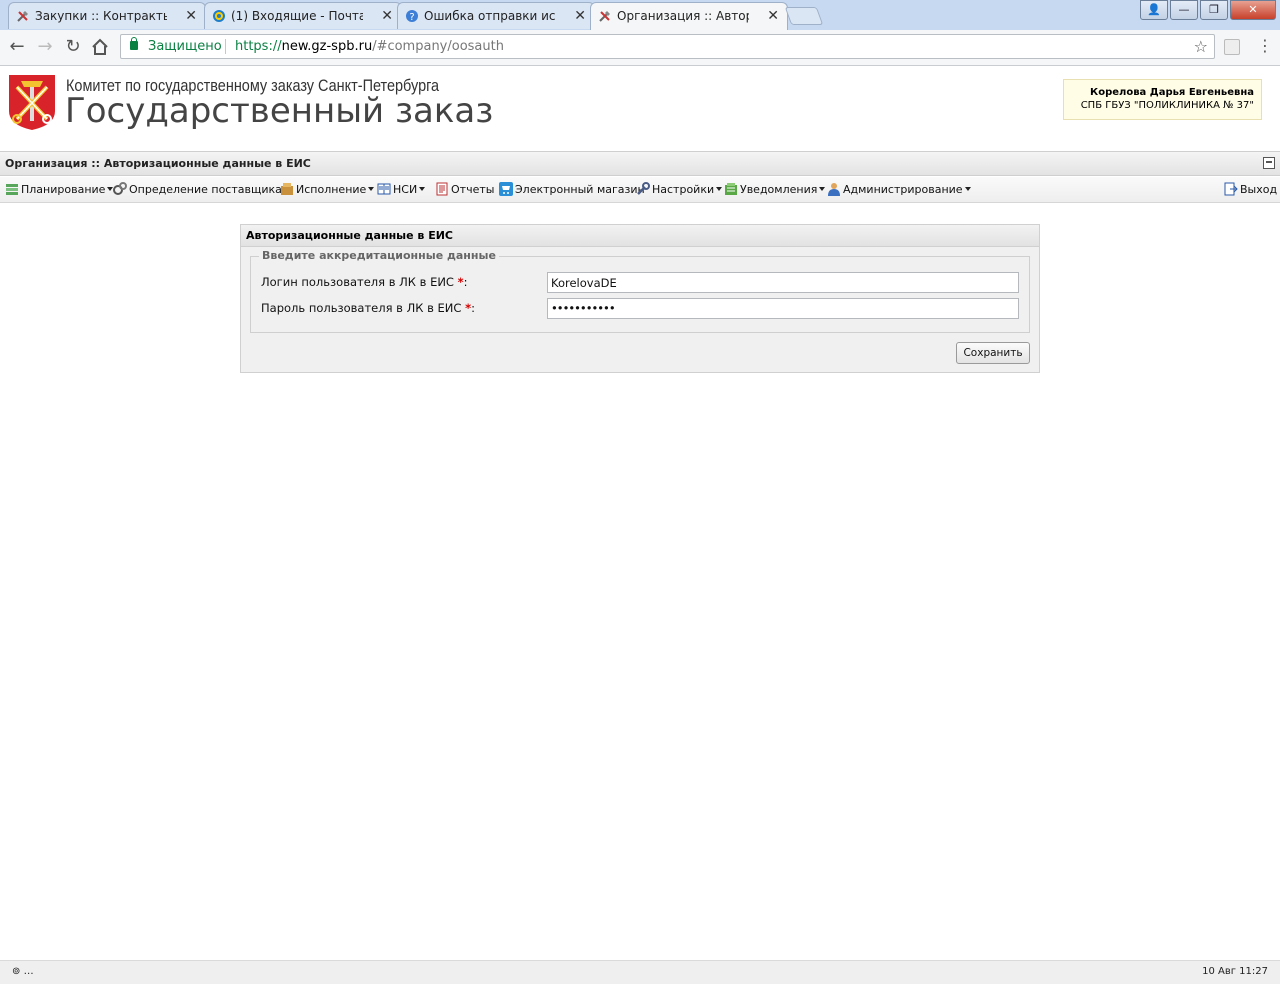 The height and width of the screenshot is (984, 1280). Describe the element at coordinates (100, 47) in the screenshot. I see `home-icon` at that location.